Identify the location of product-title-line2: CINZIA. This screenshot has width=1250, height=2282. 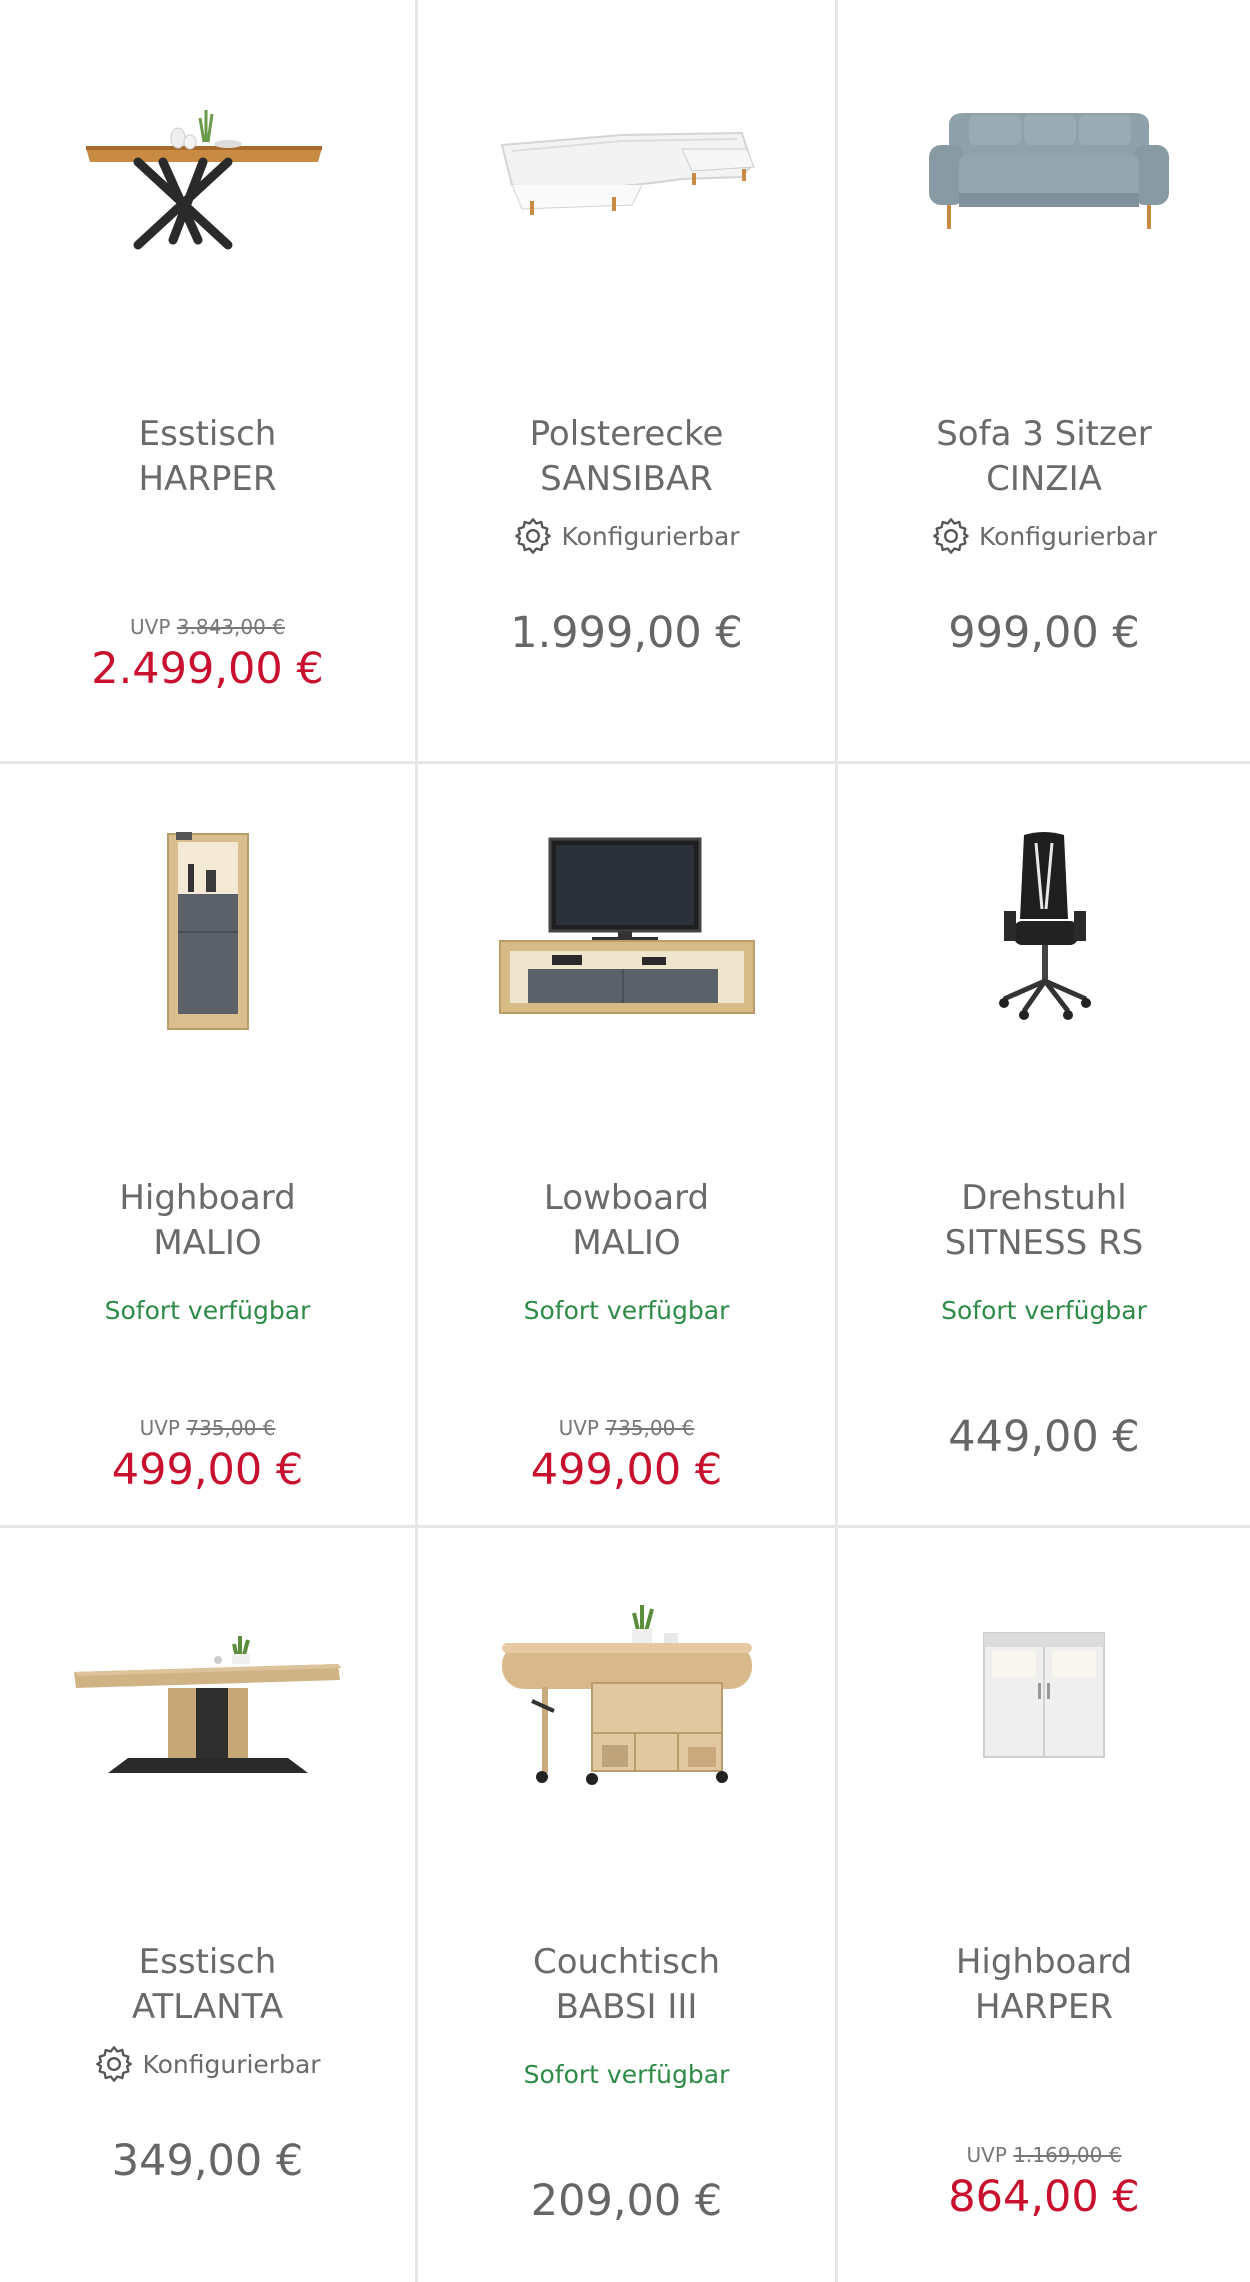
(1044, 479).